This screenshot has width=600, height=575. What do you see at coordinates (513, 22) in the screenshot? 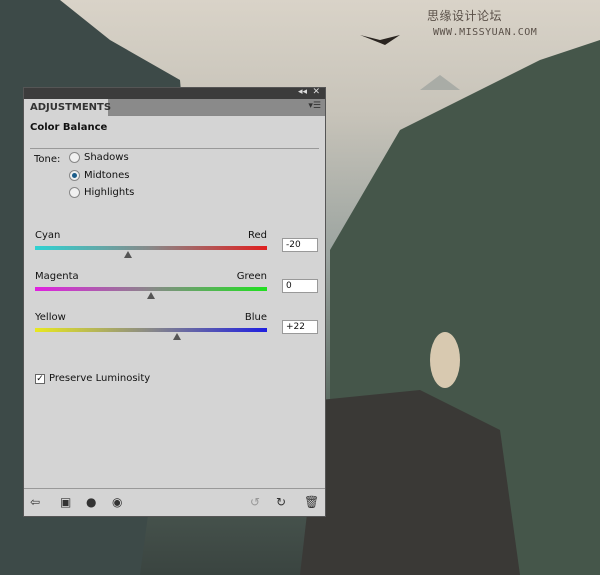
I see `watermark: 思缘设计论坛 WWW.MISSYUAN.COM` at bounding box center [513, 22].